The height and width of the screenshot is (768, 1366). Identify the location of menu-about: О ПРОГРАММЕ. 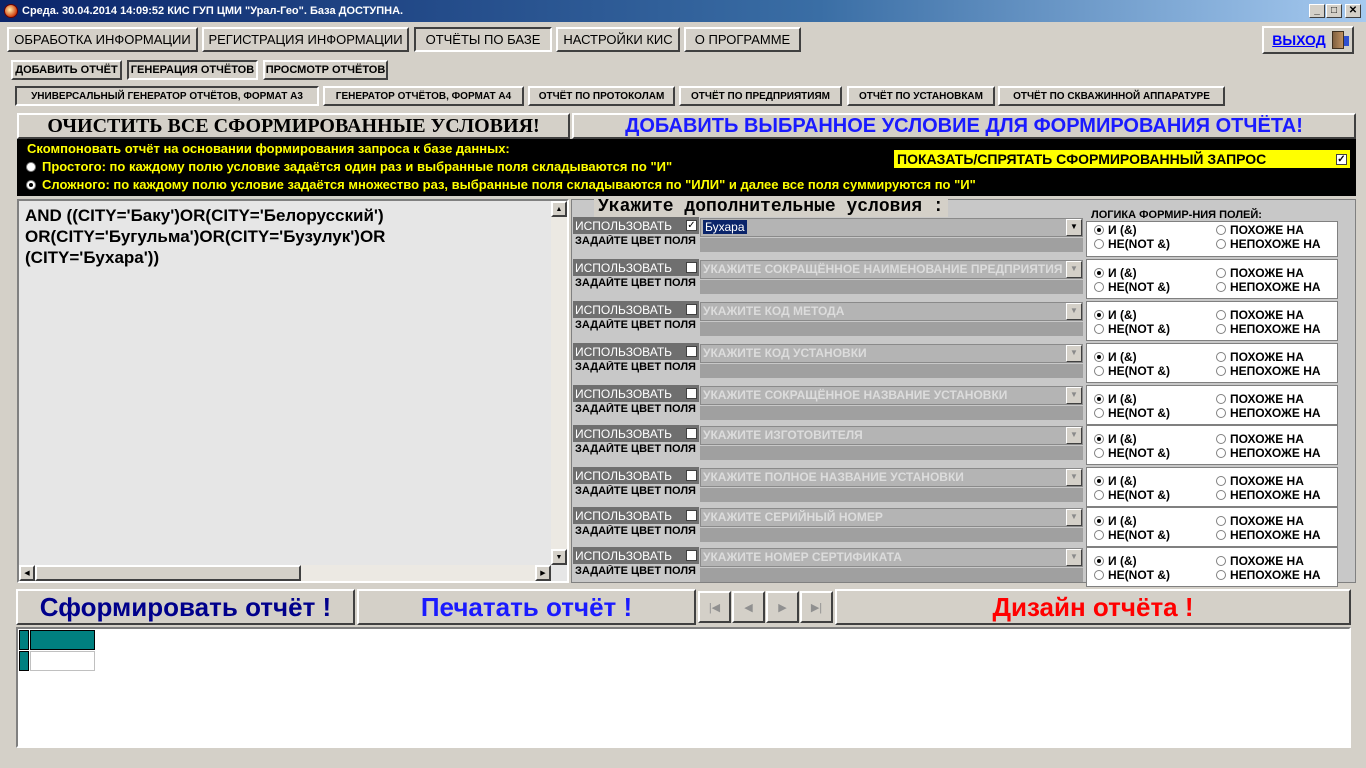
(742, 39).